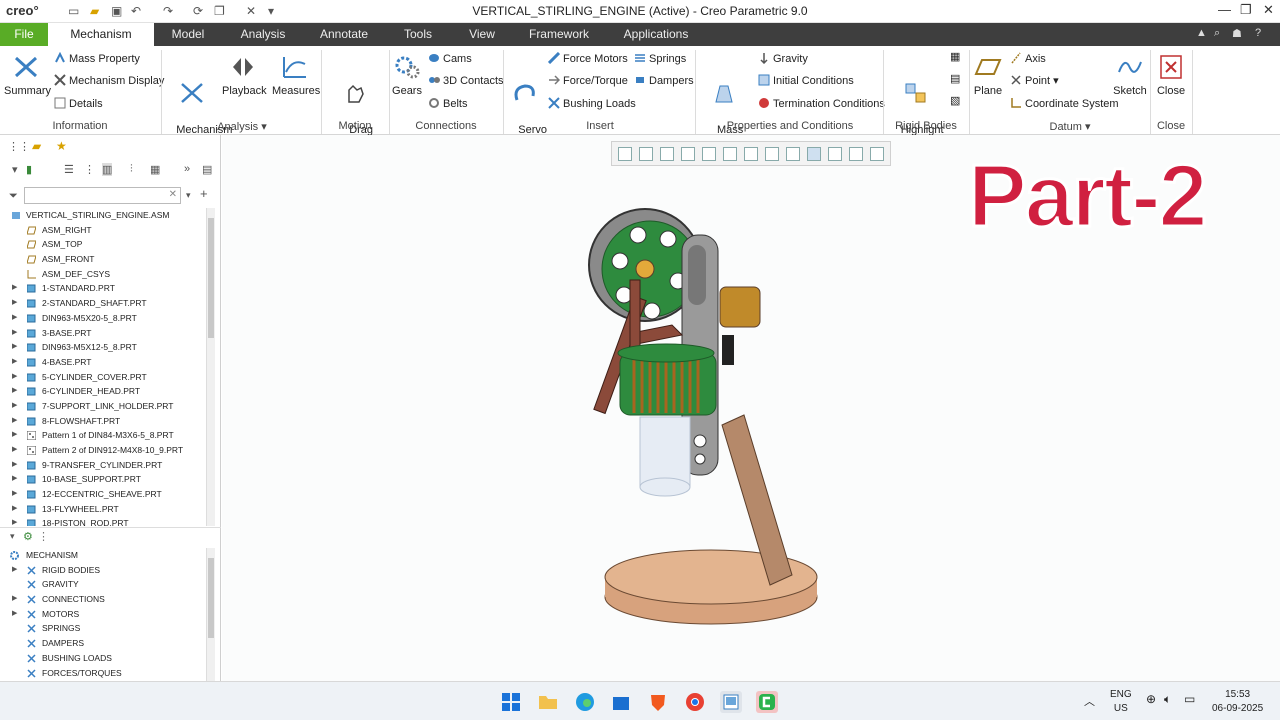 Image resolution: width=1280 pixels, height=720 pixels. What do you see at coordinates (43, 536) in the screenshot?
I see `mech-more-icon: ⋮` at bounding box center [43, 536].